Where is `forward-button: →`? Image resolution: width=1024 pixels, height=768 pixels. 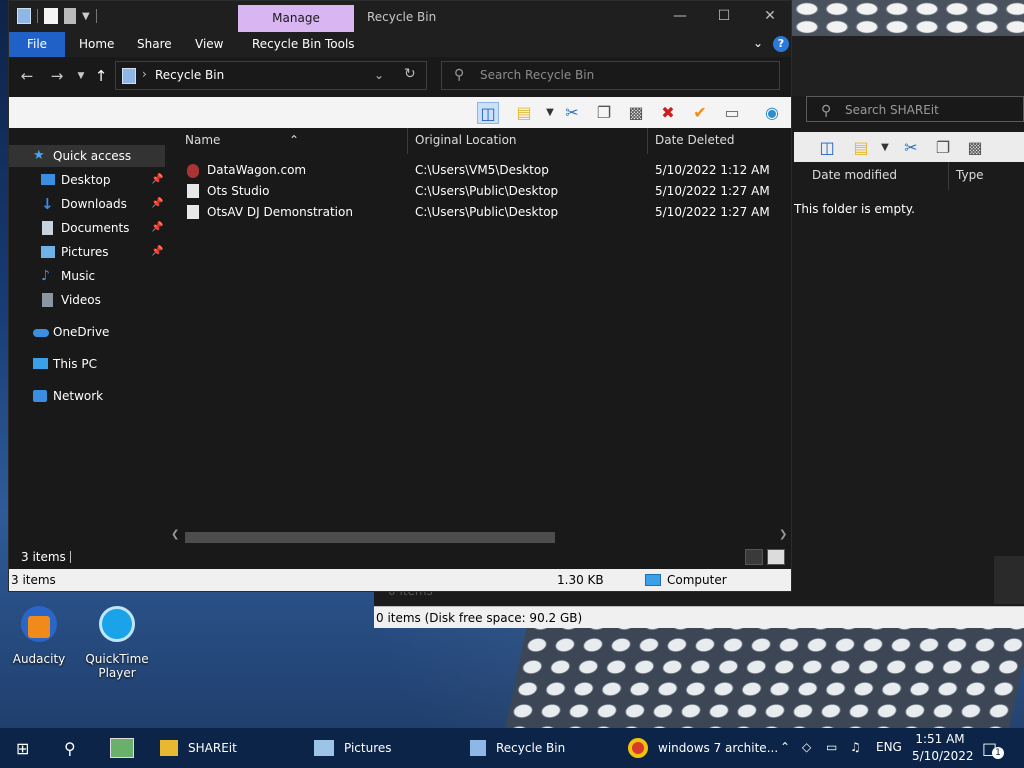
forward-button: → is located at coordinates (57, 76).